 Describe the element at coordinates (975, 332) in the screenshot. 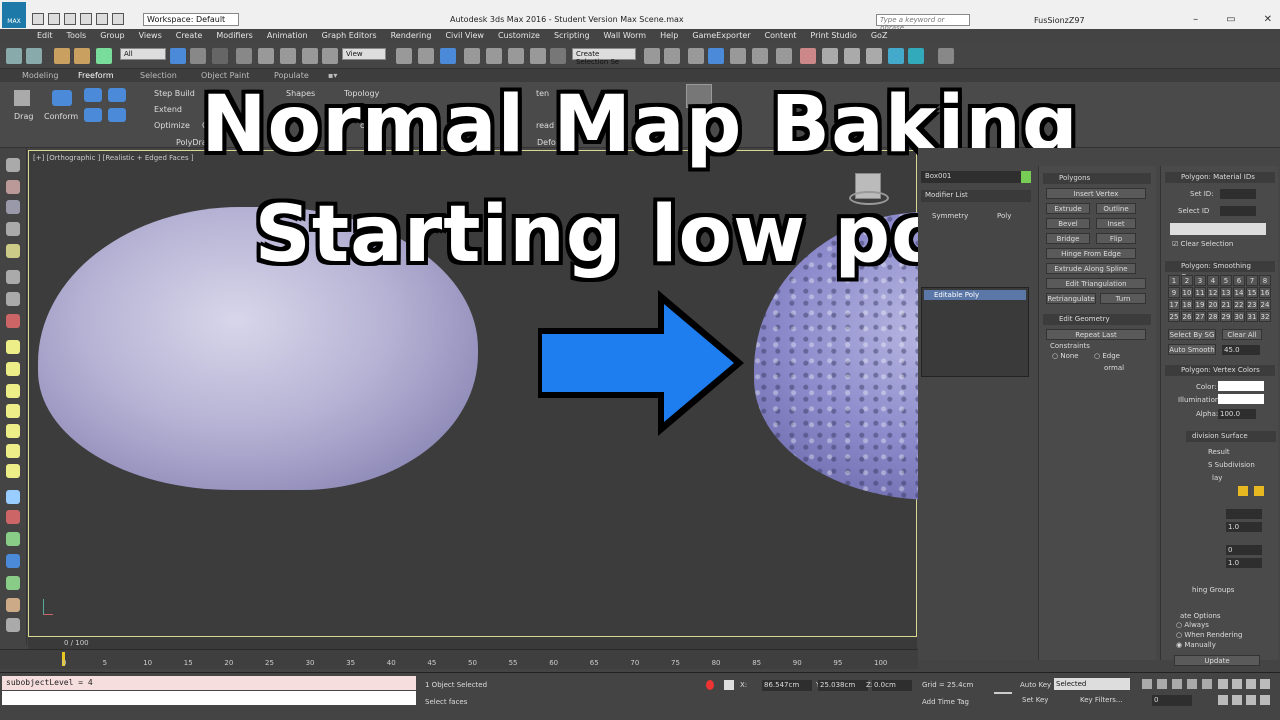

I see `modifier-stack: Editable Poly` at that location.